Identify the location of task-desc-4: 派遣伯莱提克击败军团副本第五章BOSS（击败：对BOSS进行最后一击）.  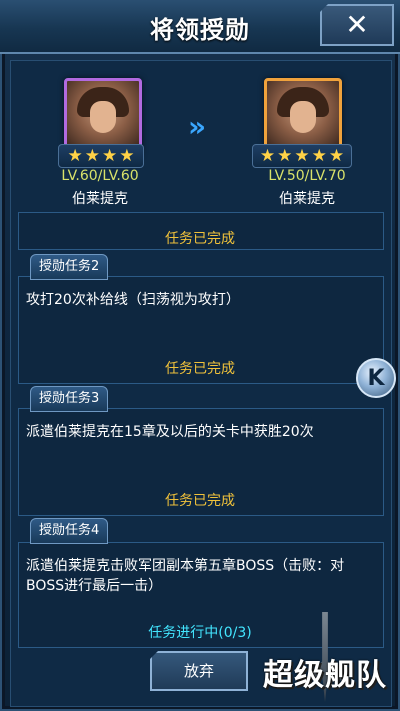
(185, 576).